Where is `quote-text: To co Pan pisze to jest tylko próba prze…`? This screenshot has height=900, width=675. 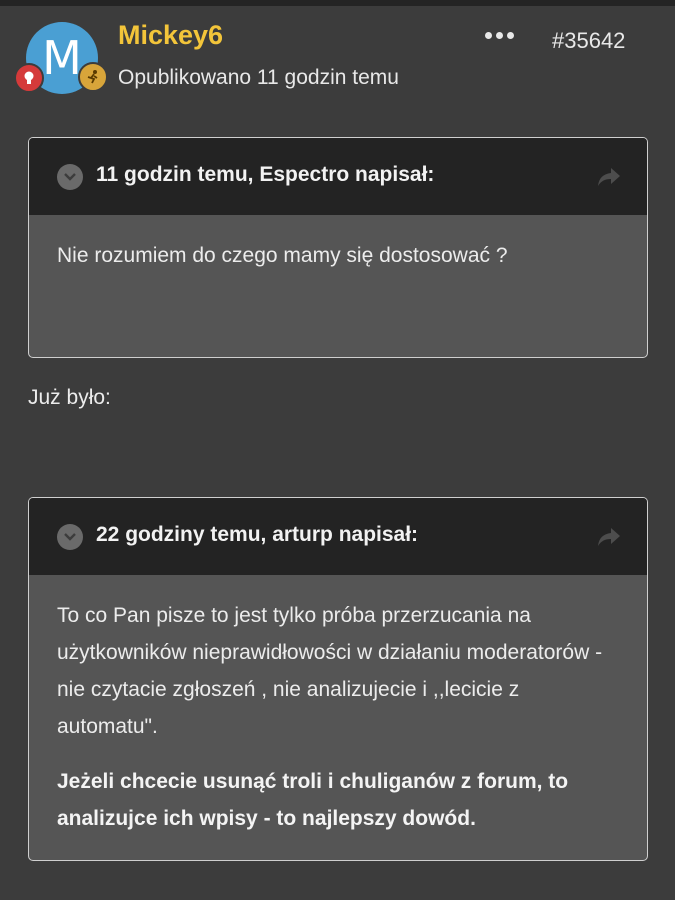 quote-text: To co Pan pisze to jest tylko próba prze… is located at coordinates (330, 671).